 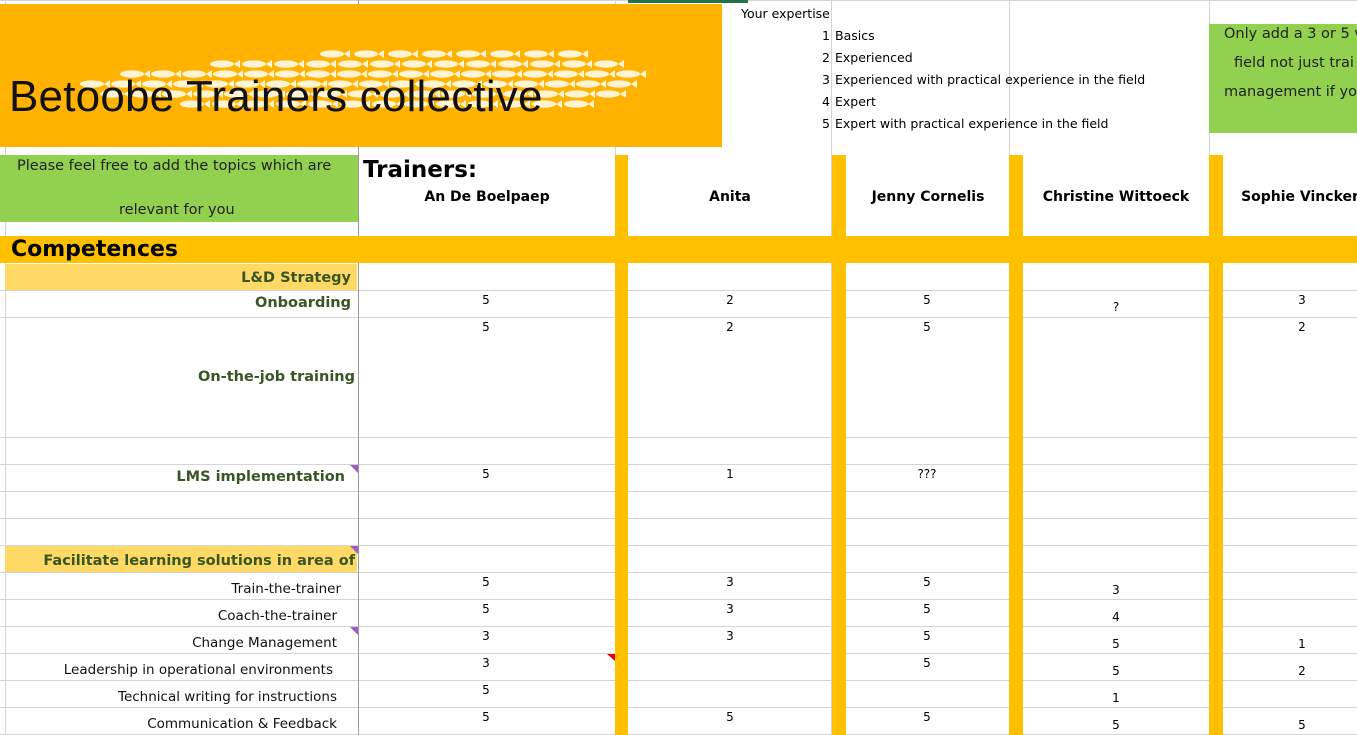 I want to click on competences-band, so click(x=678, y=249).